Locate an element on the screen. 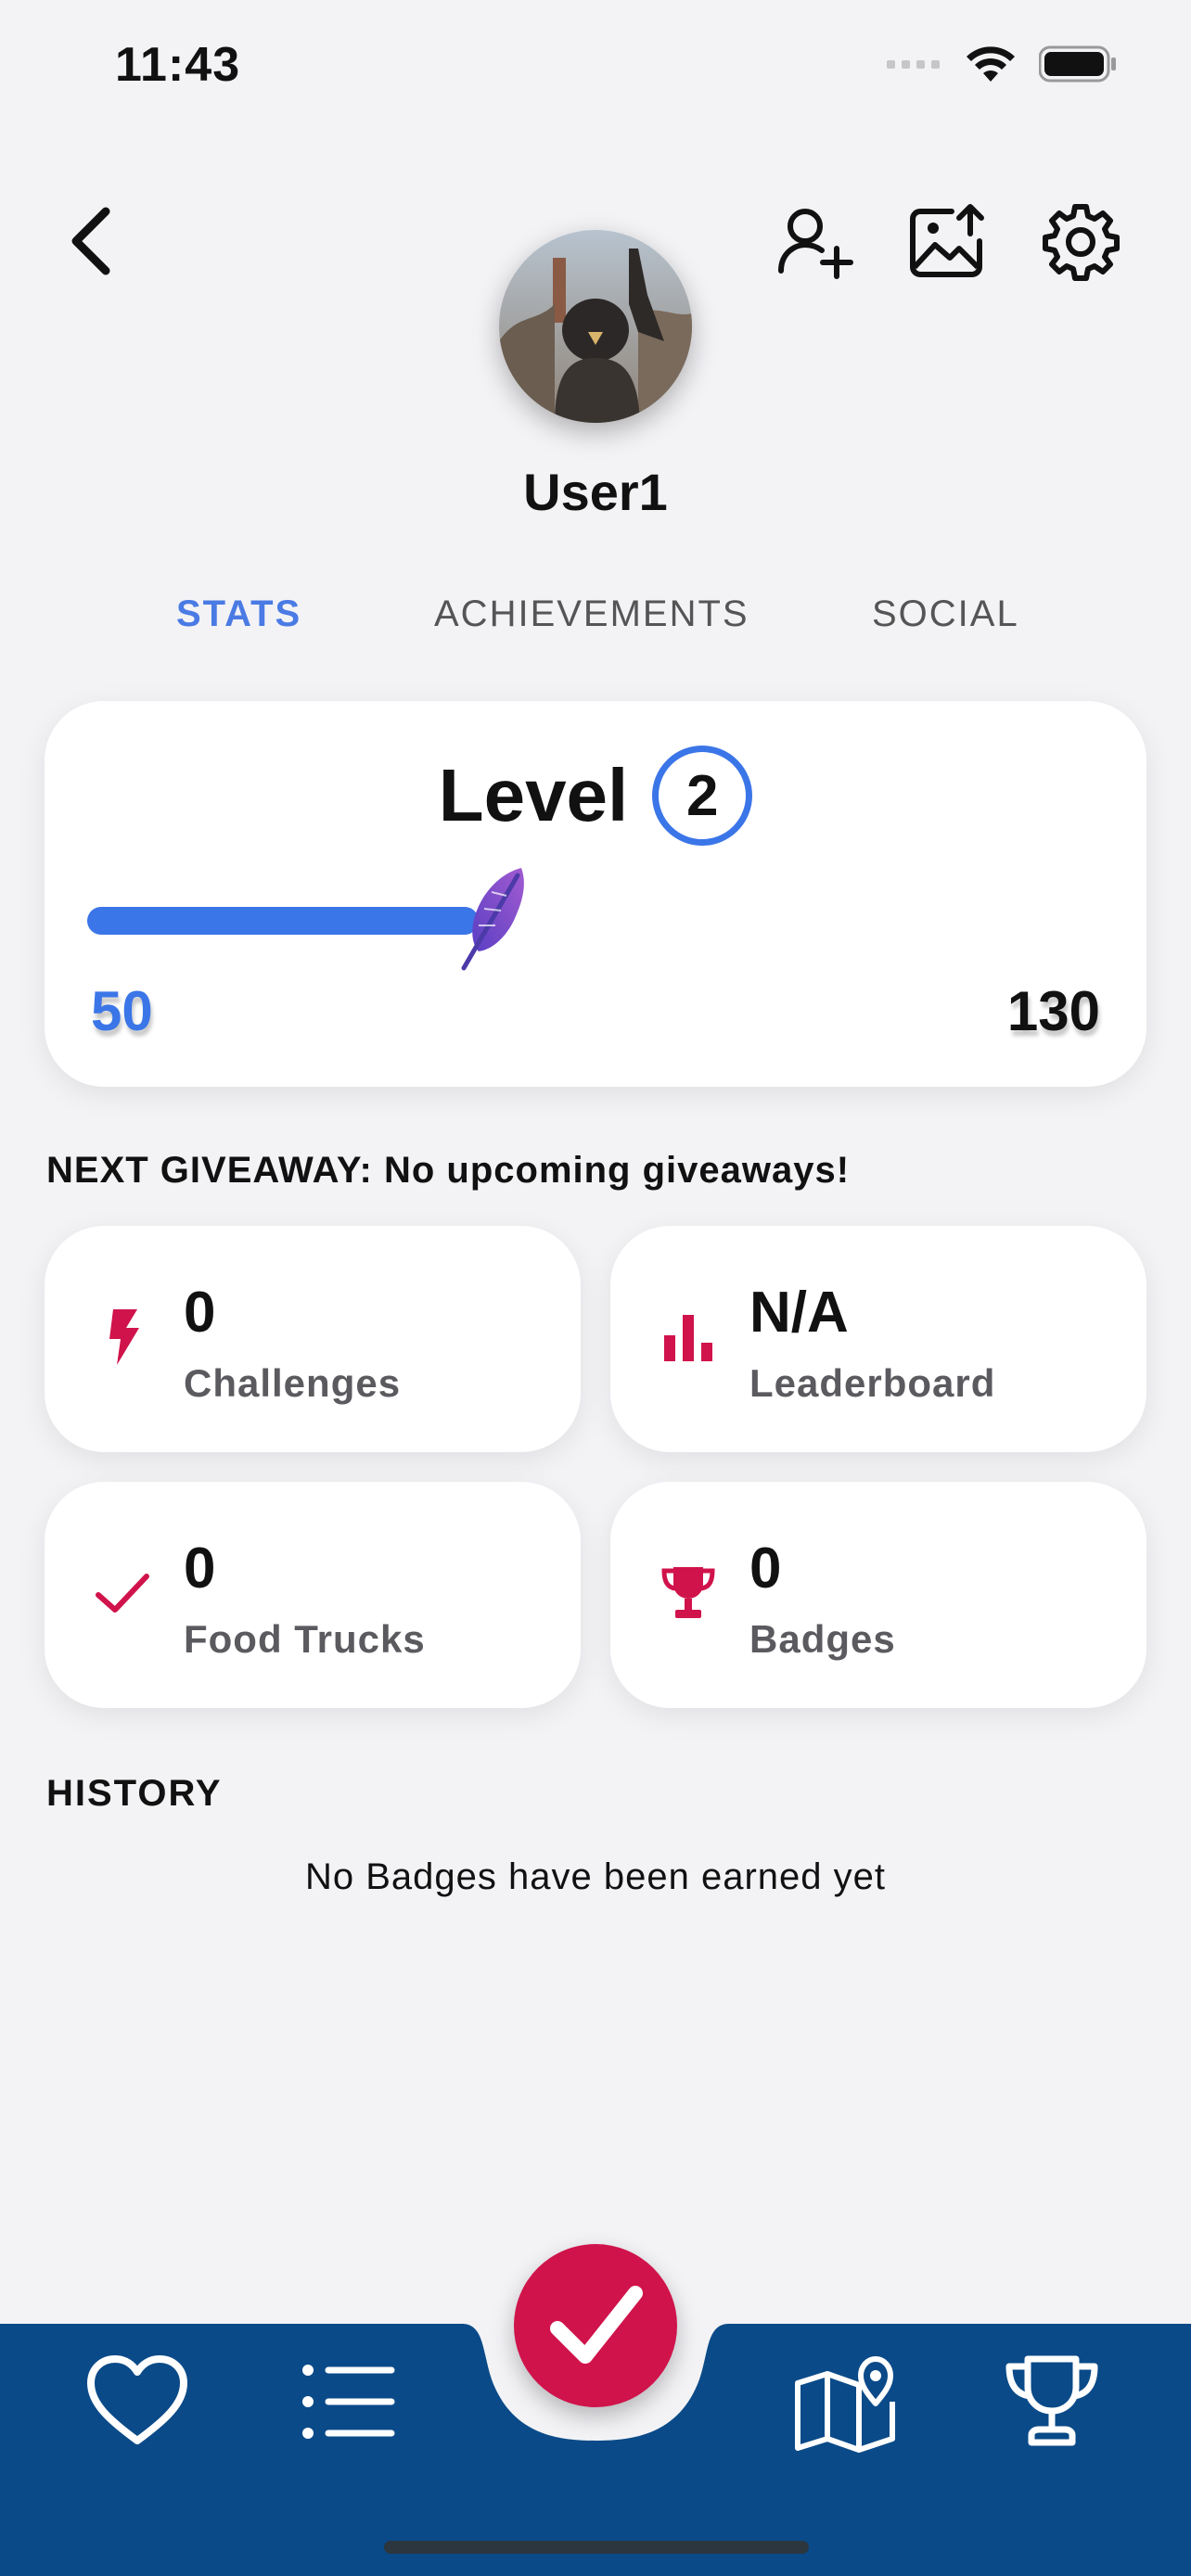 The width and height of the screenshot is (1191, 2576). nav-favorites is located at coordinates (137, 2401).